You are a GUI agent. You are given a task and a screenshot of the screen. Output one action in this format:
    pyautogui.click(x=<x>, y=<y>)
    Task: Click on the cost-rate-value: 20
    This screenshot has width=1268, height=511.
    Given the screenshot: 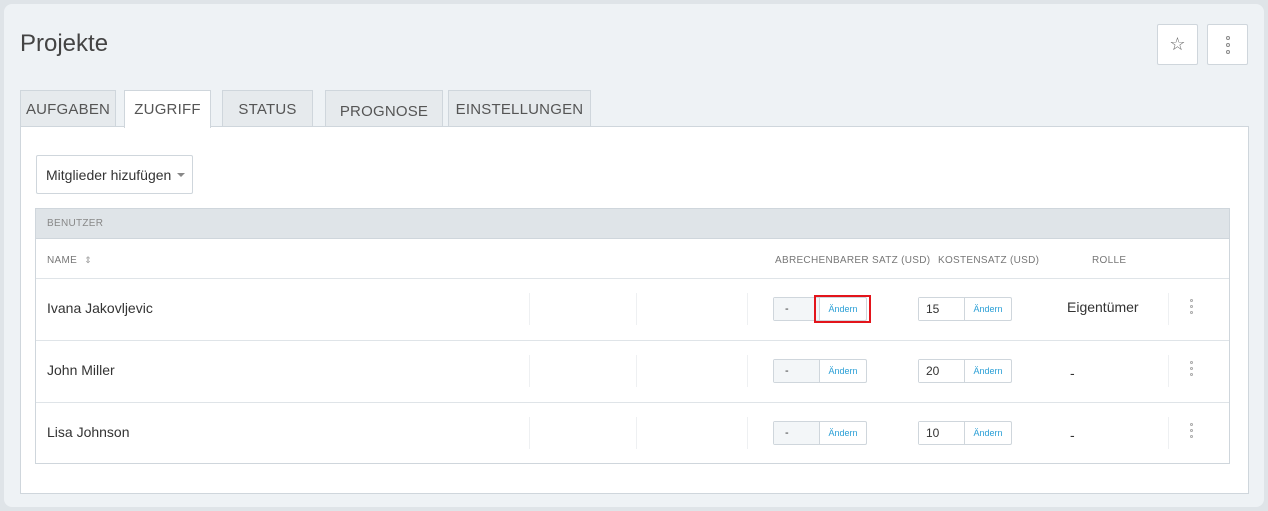 What is the action you would take?
    pyautogui.click(x=942, y=371)
    